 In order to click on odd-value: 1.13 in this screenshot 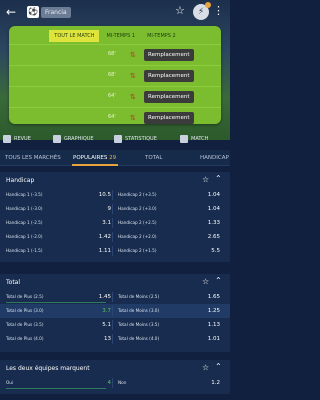, I will do `click(205, 325)`.